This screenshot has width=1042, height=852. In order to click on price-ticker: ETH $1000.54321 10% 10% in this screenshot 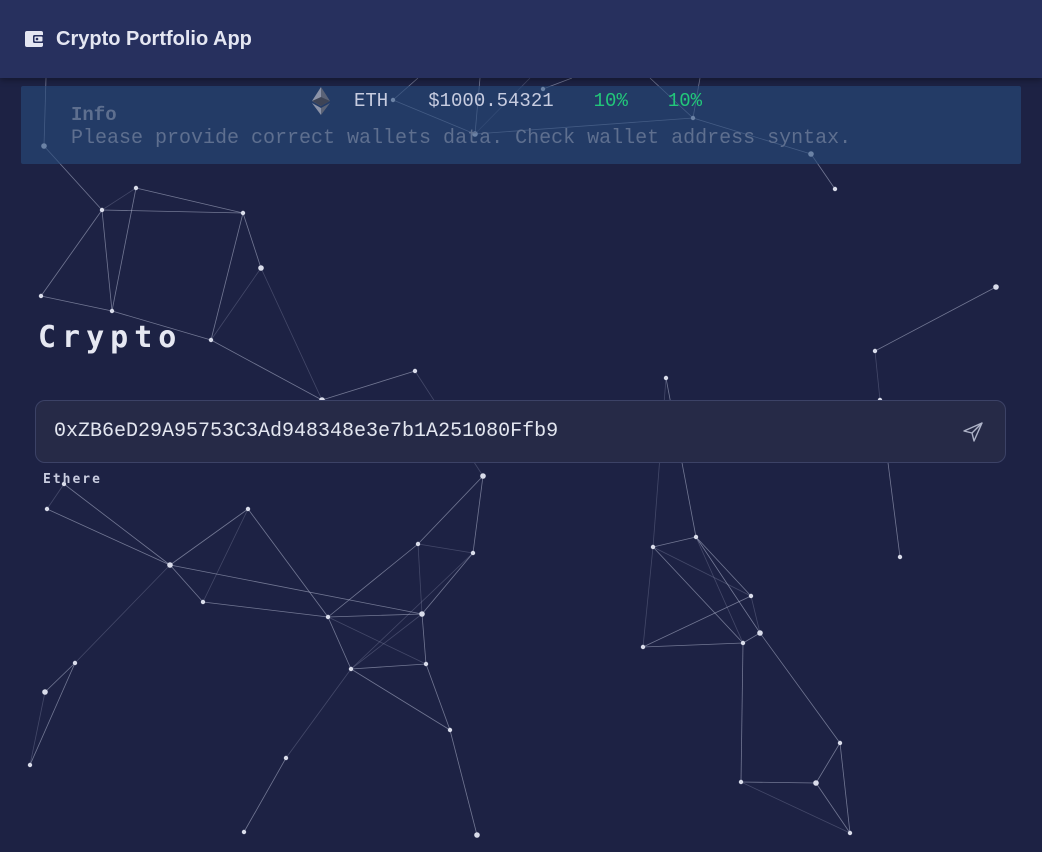, I will do `click(526, 101)`.